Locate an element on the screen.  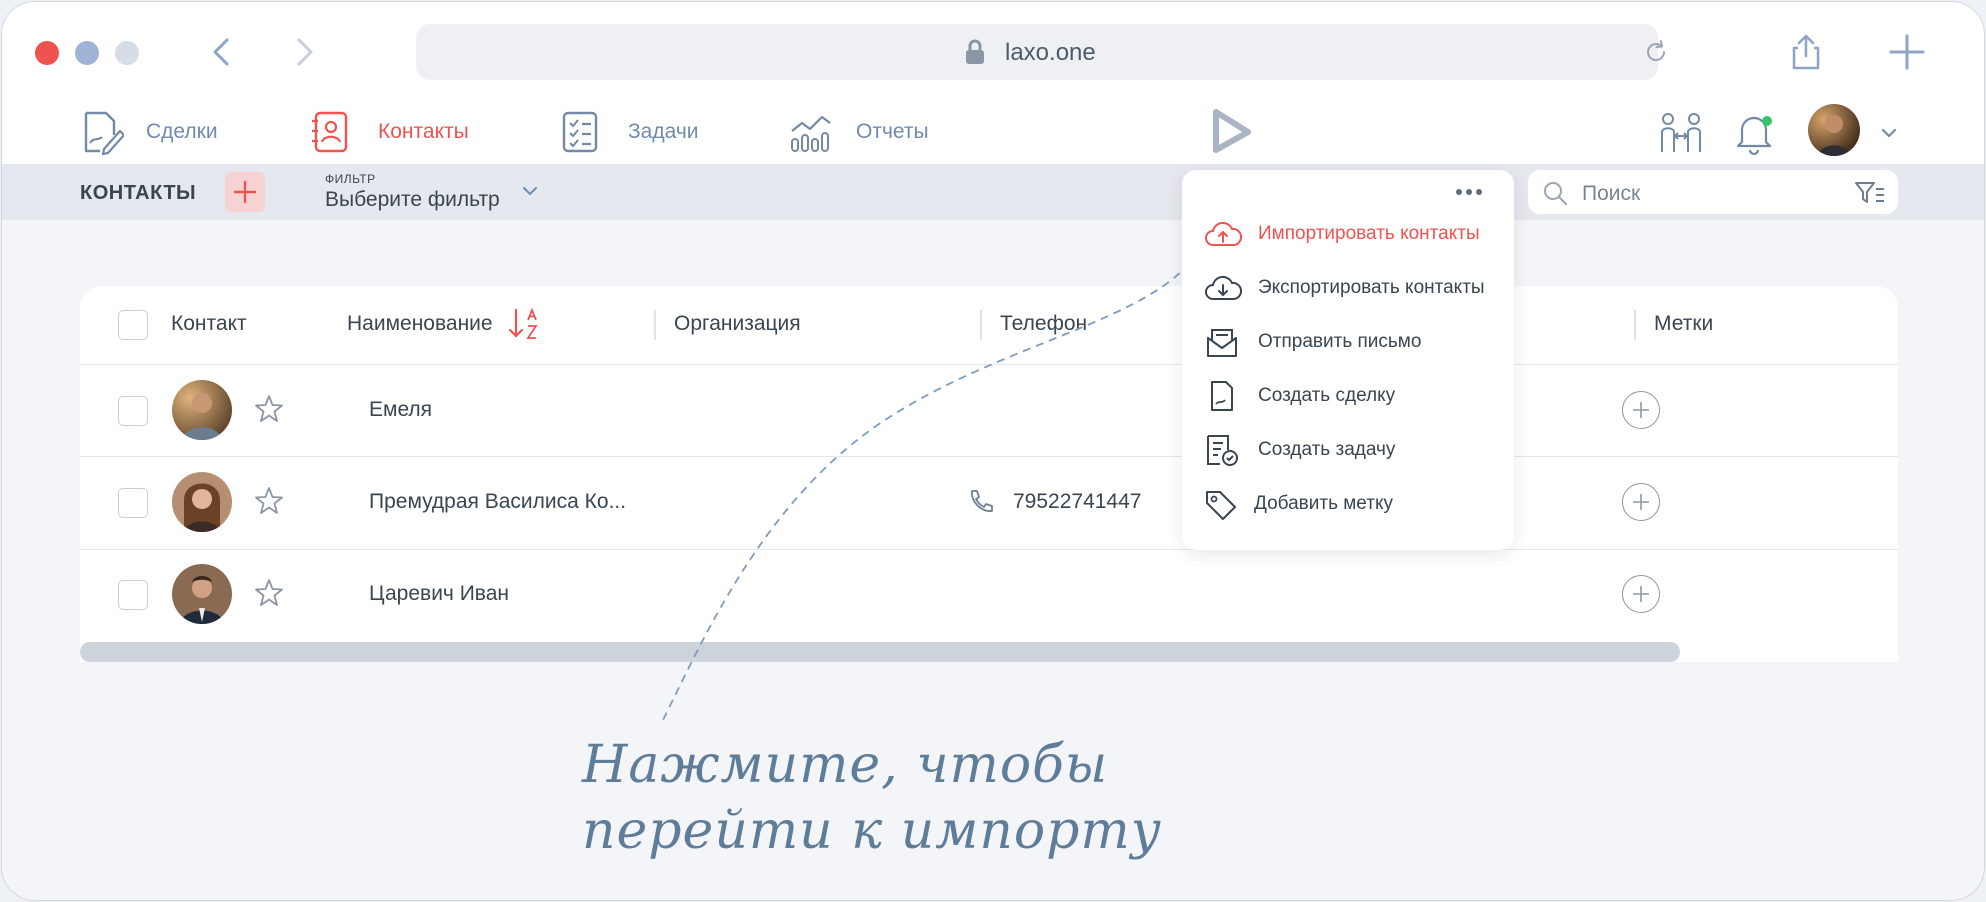
column-header-name: Наименование is located at coordinates (420, 324).